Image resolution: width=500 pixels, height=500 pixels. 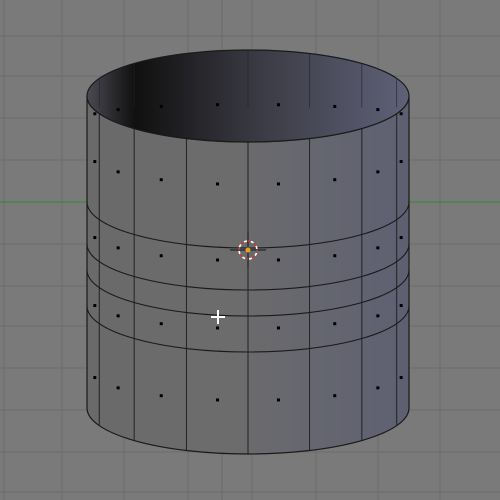 I want to click on pivot-dot, so click(x=248, y=250).